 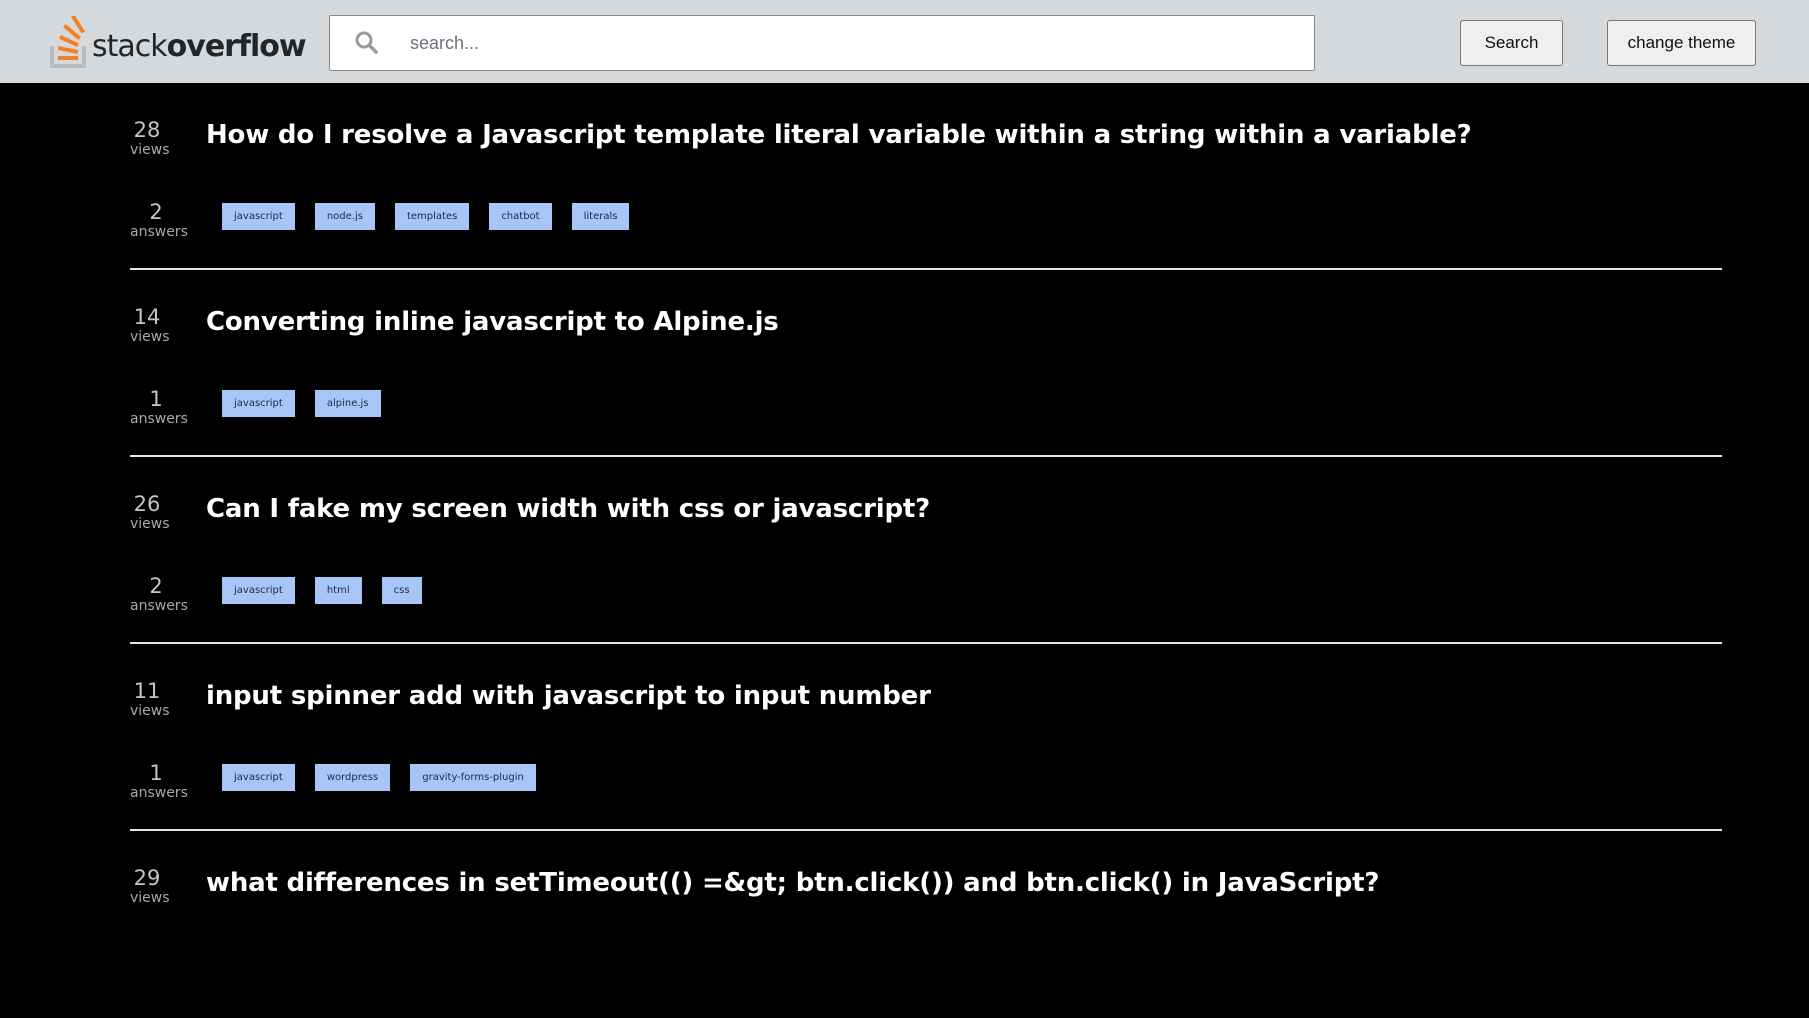 I want to click on tag-list: javascript html css, so click(x=322, y=590).